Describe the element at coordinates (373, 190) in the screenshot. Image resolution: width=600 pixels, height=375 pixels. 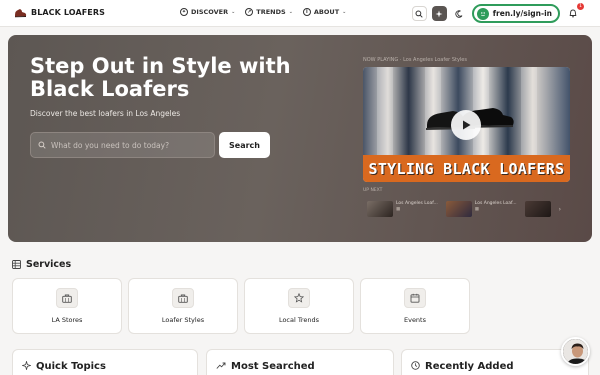
I see `up-next-label: UP NEXT` at that location.